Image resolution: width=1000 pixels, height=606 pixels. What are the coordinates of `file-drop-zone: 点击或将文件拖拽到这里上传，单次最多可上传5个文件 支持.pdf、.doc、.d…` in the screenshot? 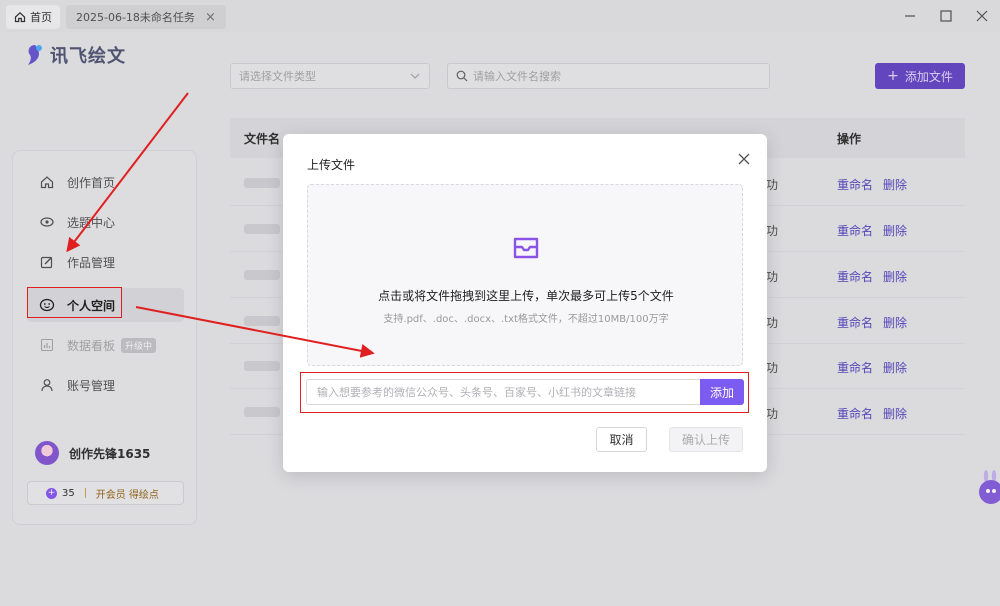 It's located at (525, 275).